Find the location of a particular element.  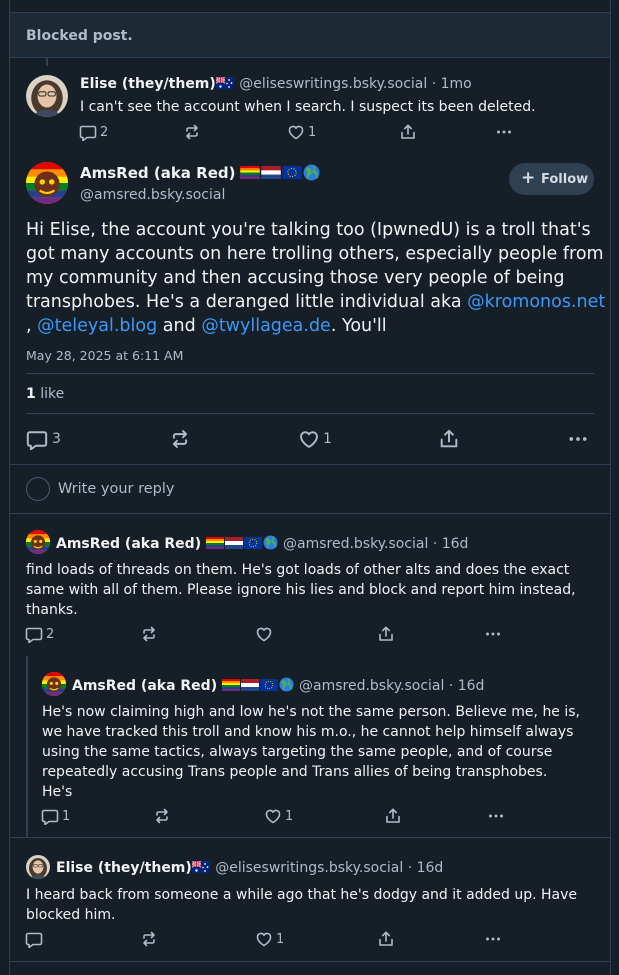

like-summary: 1 like is located at coordinates (45, 394).